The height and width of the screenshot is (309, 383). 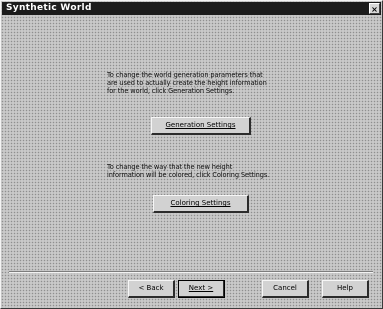 I want to click on generation-settings-button: Generation Settings, so click(x=201, y=126).